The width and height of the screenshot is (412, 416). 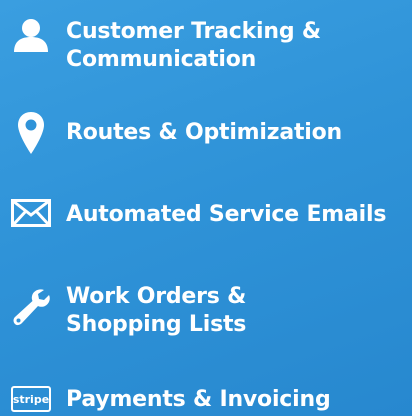 What do you see at coordinates (198, 399) in the screenshot?
I see `feature-label: Payments & Invoicing` at bounding box center [198, 399].